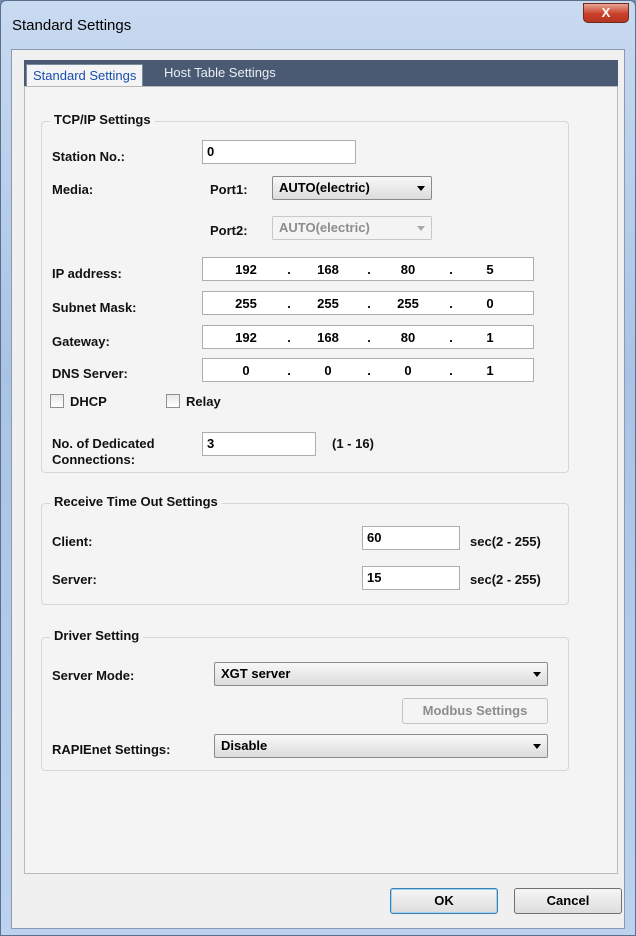 This screenshot has height=936, width=636. I want to click on tab-host-table-settings: Host Table Settings, so click(220, 73).